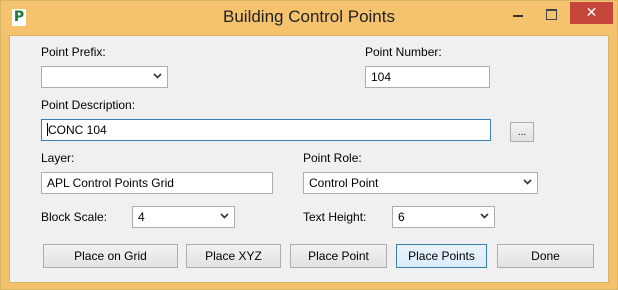 Image resolution: width=618 pixels, height=290 pixels. Describe the element at coordinates (74, 217) in the screenshot. I see `block-scale-label: Block Scale:` at that location.